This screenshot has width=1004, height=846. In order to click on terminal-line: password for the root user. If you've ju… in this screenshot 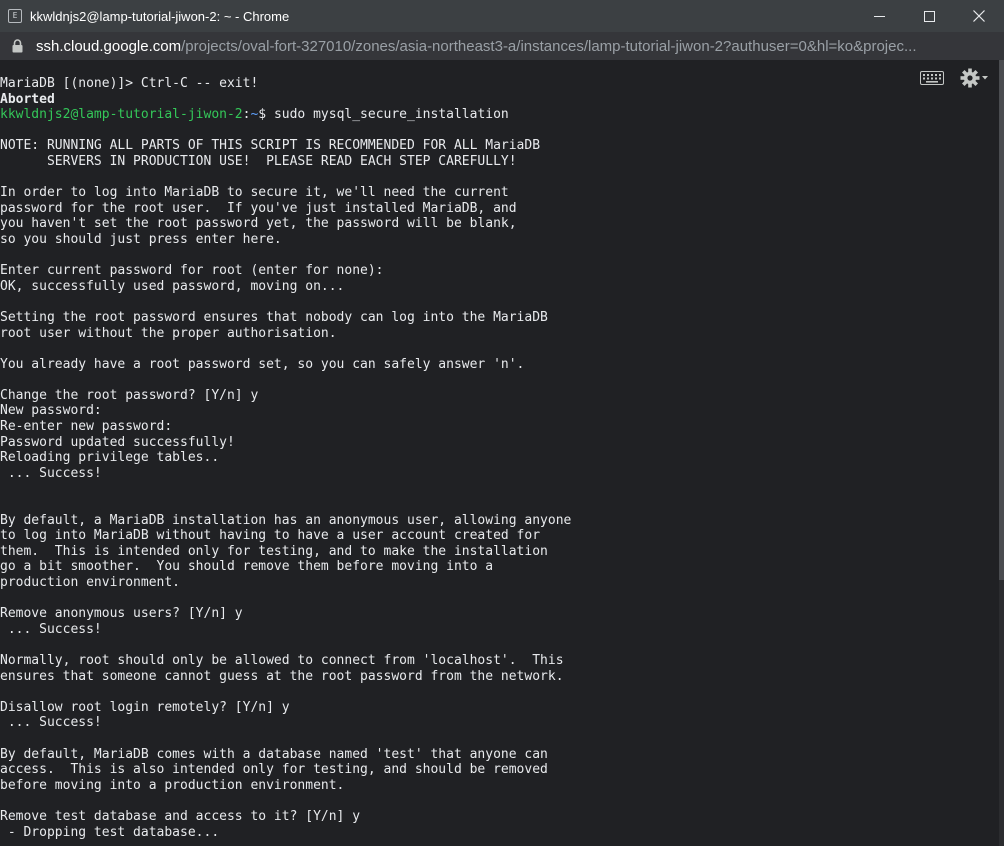, I will do `click(258, 208)`.